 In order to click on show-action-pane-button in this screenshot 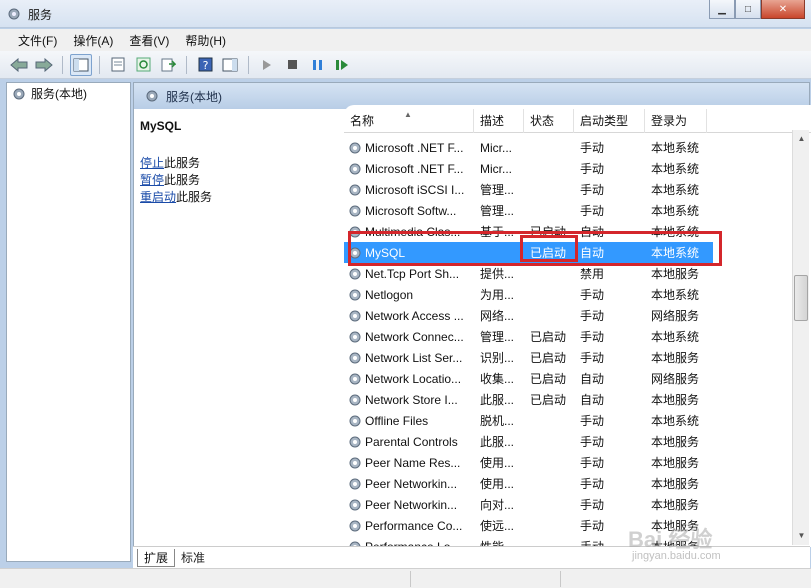, I will do `click(230, 65)`.